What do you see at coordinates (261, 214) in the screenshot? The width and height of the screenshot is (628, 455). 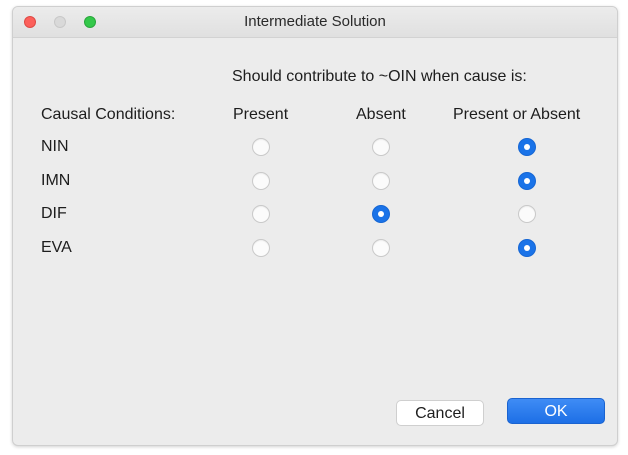 I see `radio-dif-present` at bounding box center [261, 214].